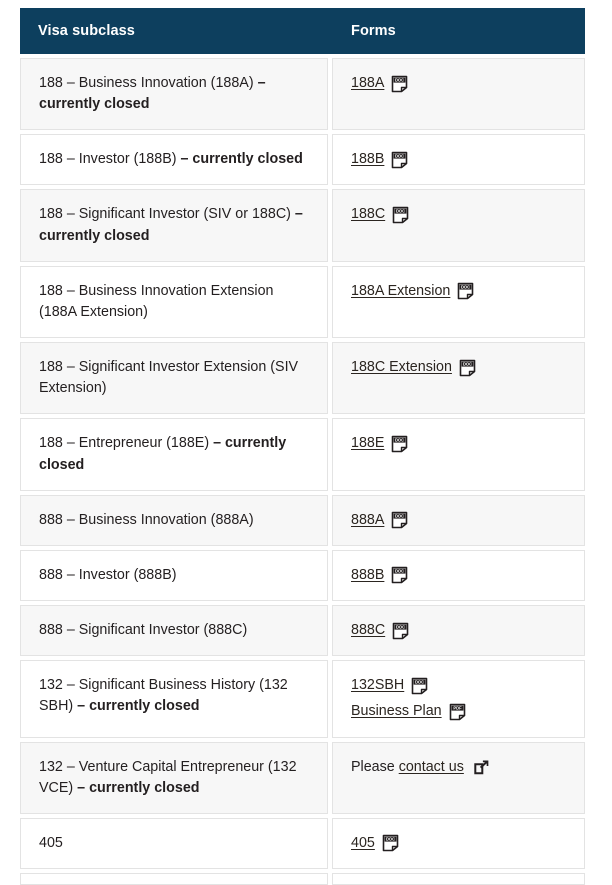 The width and height of the screenshot is (612, 885). I want to click on table-row: 888 – Investor (888B) 888B DOC, so click(302, 575).